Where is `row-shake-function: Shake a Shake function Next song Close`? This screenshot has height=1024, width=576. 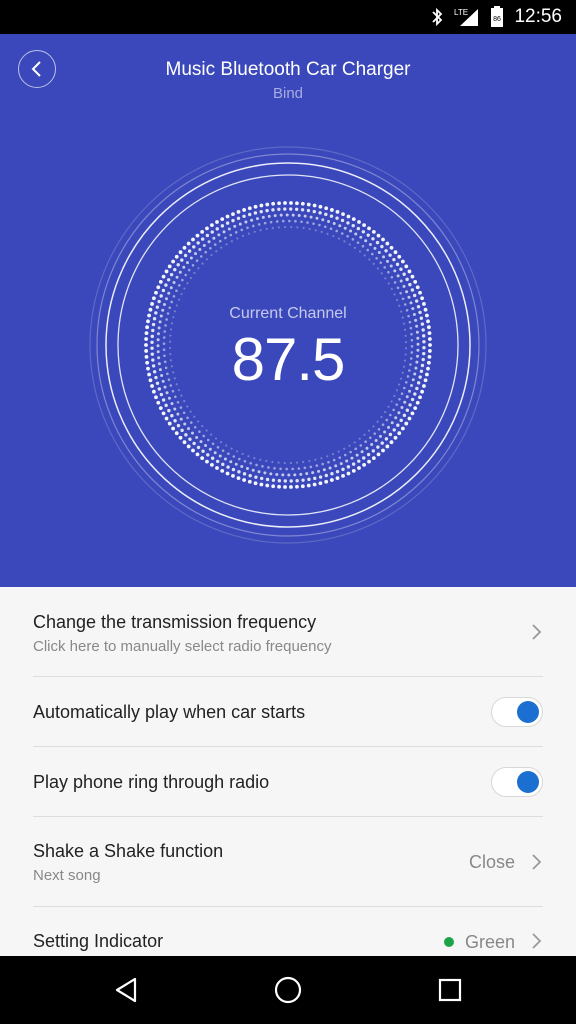
row-shake-function: Shake a Shake function Next song Close is located at coordinates (288, 862).